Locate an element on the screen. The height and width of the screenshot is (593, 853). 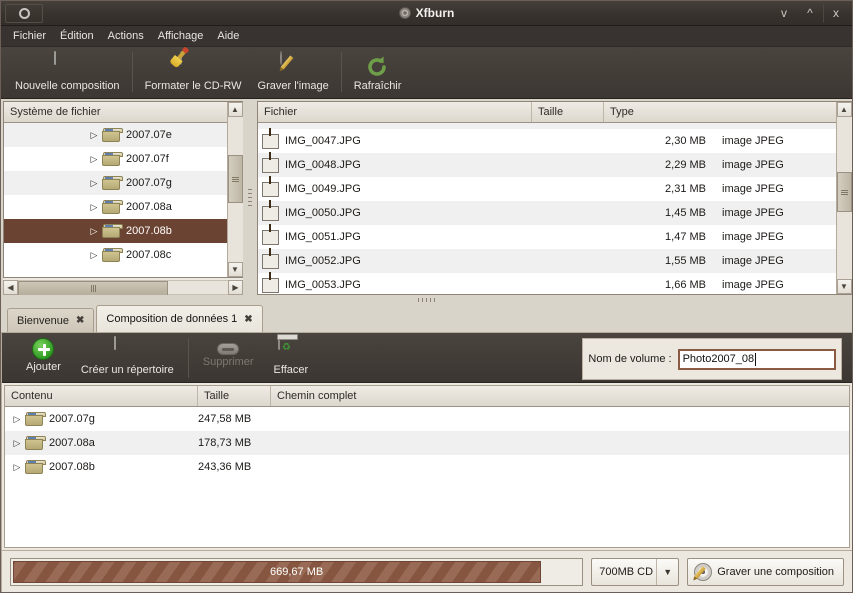
file-row: IMG_0047.JPG 2,30 MB image JPEG is located at coordinates (547, 141).